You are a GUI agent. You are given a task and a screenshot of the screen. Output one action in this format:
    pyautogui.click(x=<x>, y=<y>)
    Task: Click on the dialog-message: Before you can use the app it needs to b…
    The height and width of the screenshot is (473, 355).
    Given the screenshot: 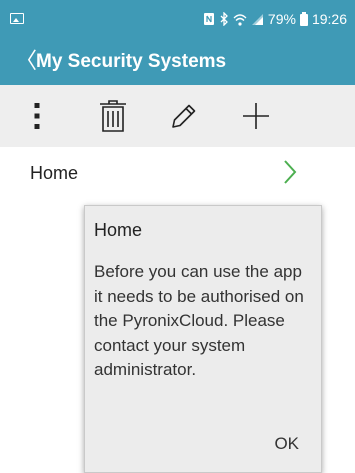 What is the action you would take?
    pyautogui.click(x=199, y=320)
    